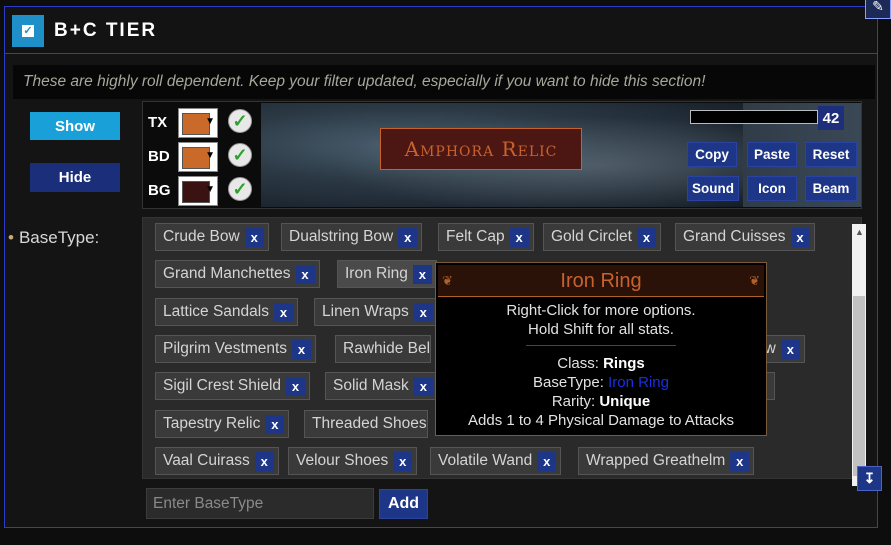  What do you see at coordinates (578, 363) in the screenshot?
I see `tooltip-class-label: Class:` at bounding box center [578, 363].